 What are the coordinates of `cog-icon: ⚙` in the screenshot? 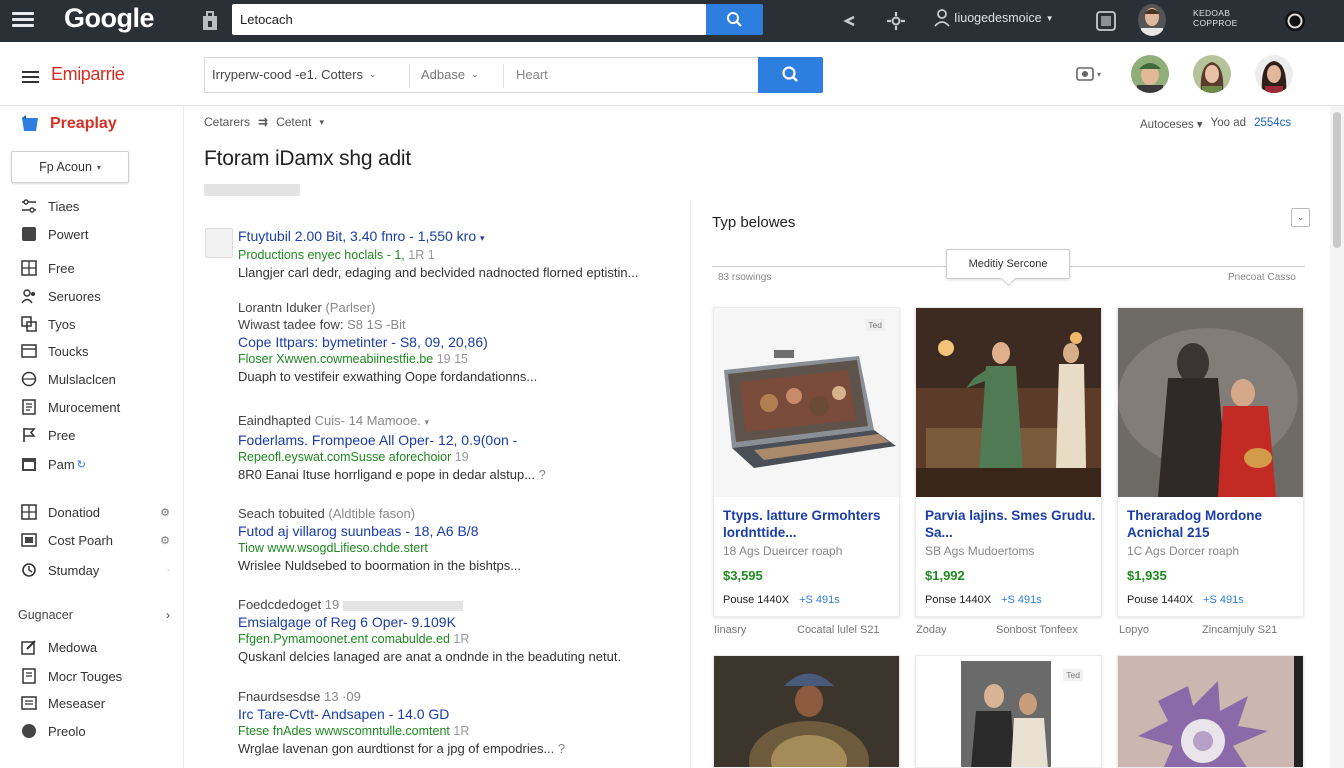 It's located at (165, 512).